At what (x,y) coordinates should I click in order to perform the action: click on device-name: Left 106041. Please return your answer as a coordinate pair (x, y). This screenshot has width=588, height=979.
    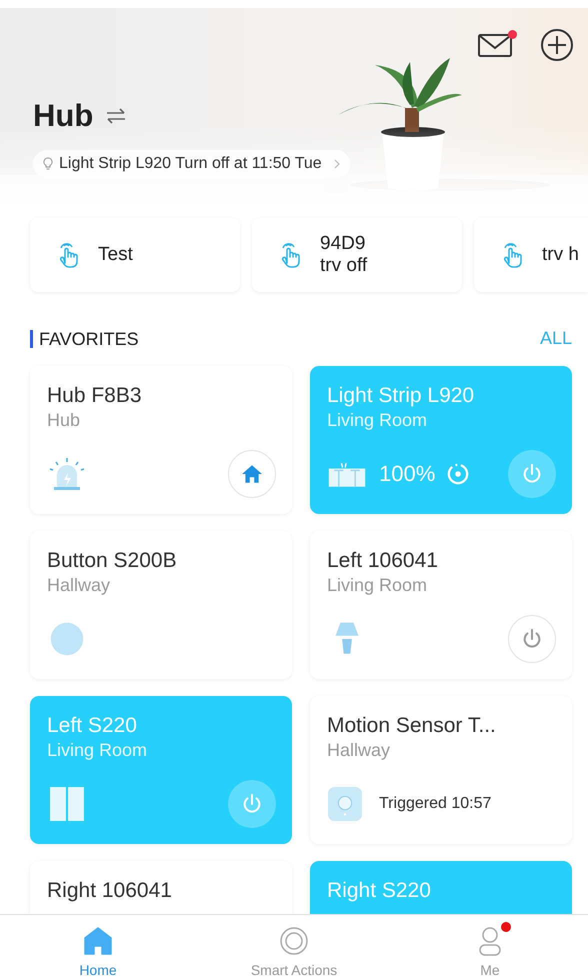
    Looking at the image, I should click on (383, 561).